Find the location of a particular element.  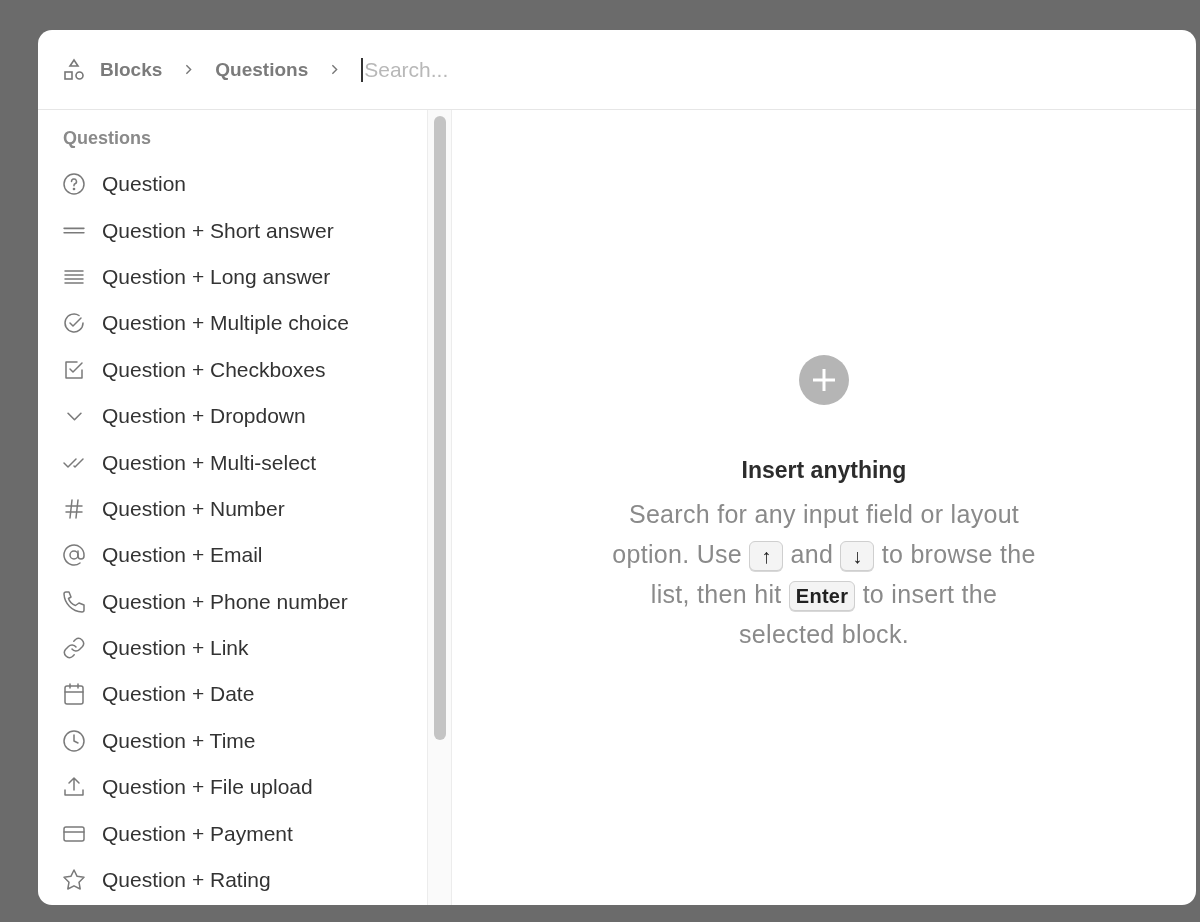

menu-item: Question + Number is located at coordinates (244, 509).